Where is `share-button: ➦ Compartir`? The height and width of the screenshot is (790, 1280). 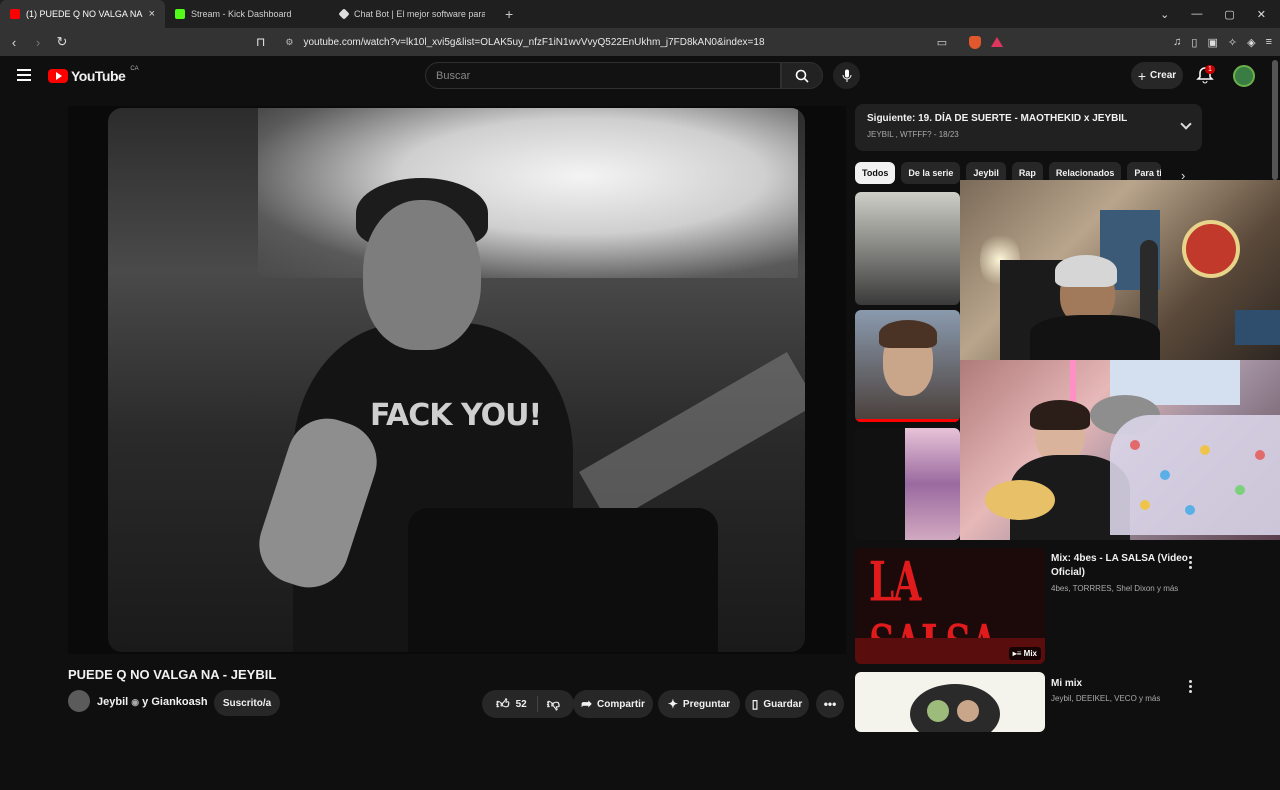 share-button: ➦ Compartir is located at coordinates (613, 704).